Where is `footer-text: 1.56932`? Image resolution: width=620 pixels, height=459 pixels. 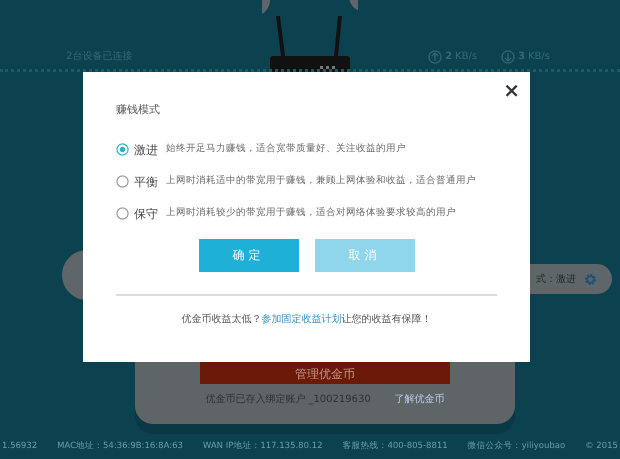 footer-text: 1.56932 is located at coordinates (20, 446).